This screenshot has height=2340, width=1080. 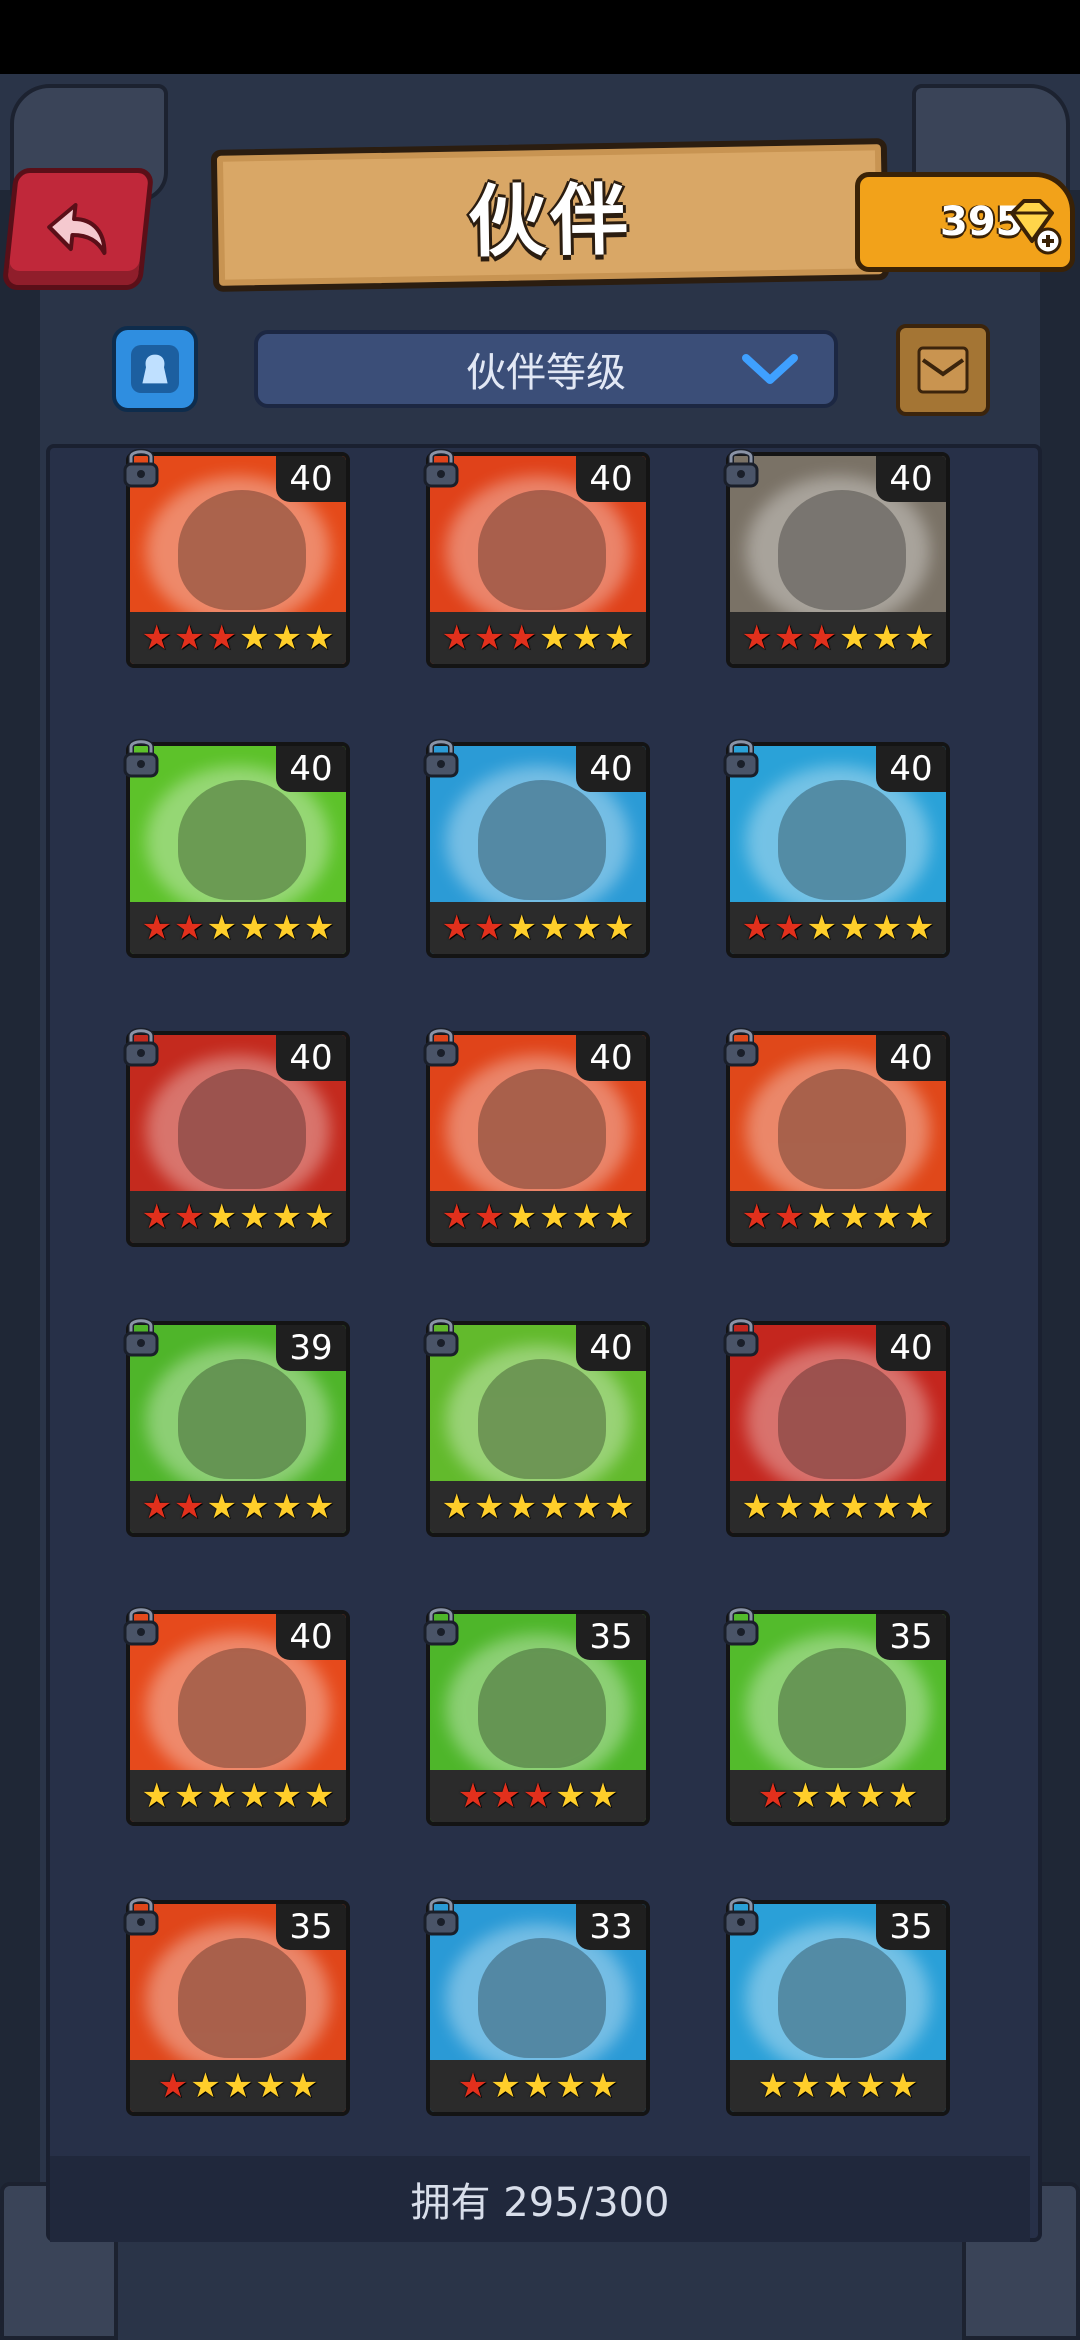 I want to click on chevron-down-icon, so click(x=770, y=369).